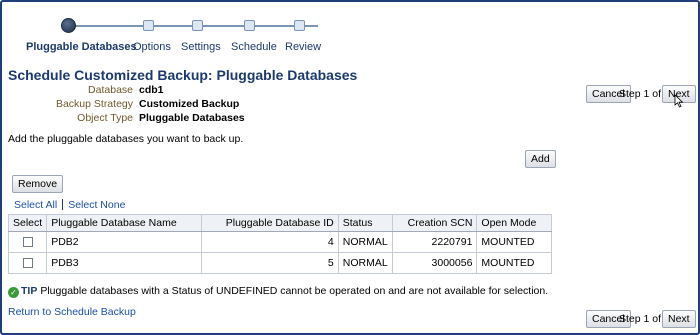  Describe the element at coordinates (254, 47) in the screenshot. I see `train-step-schedule: Schedule` at that location.